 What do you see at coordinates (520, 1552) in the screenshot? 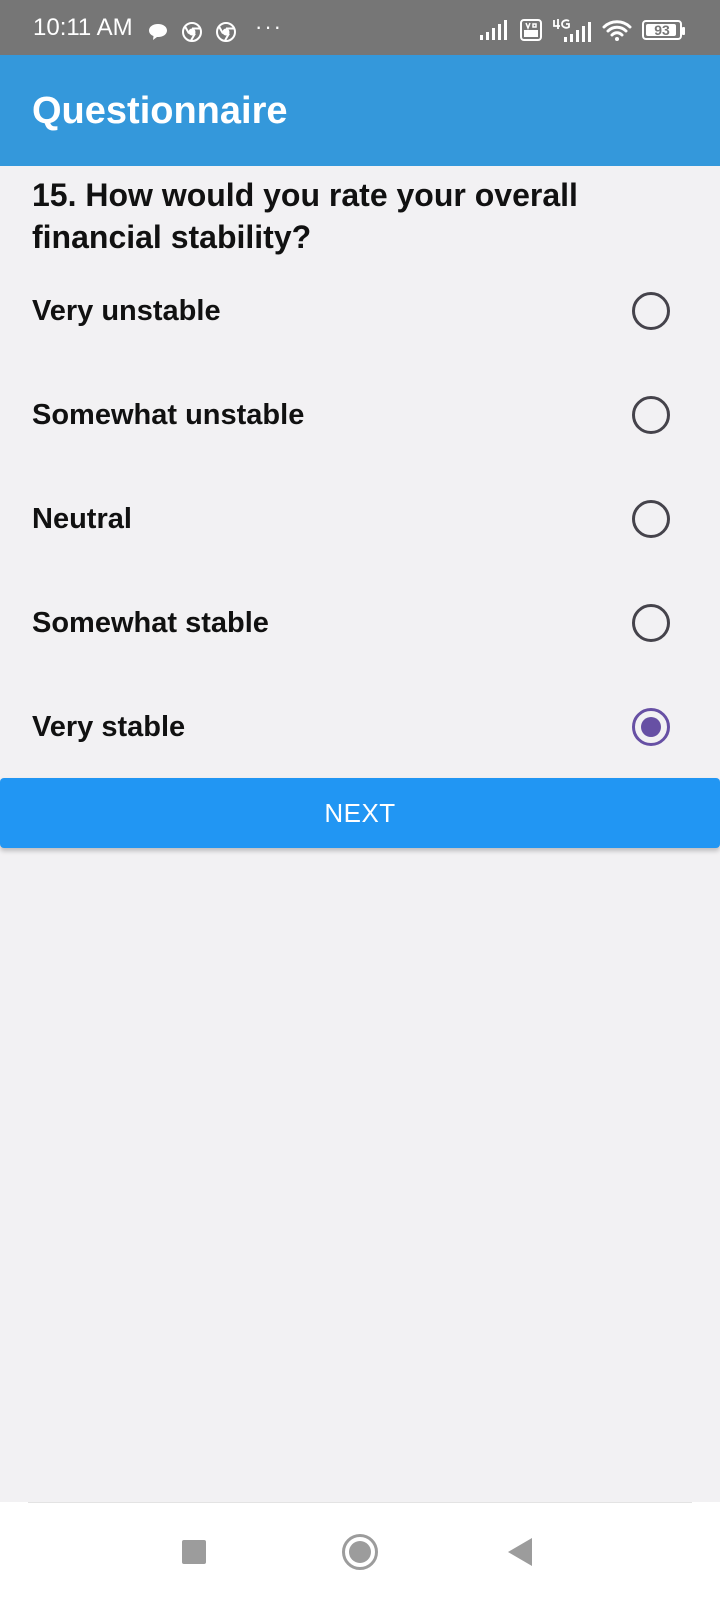
I see `back-triangle-icon` at bounding box center [520, 1552].